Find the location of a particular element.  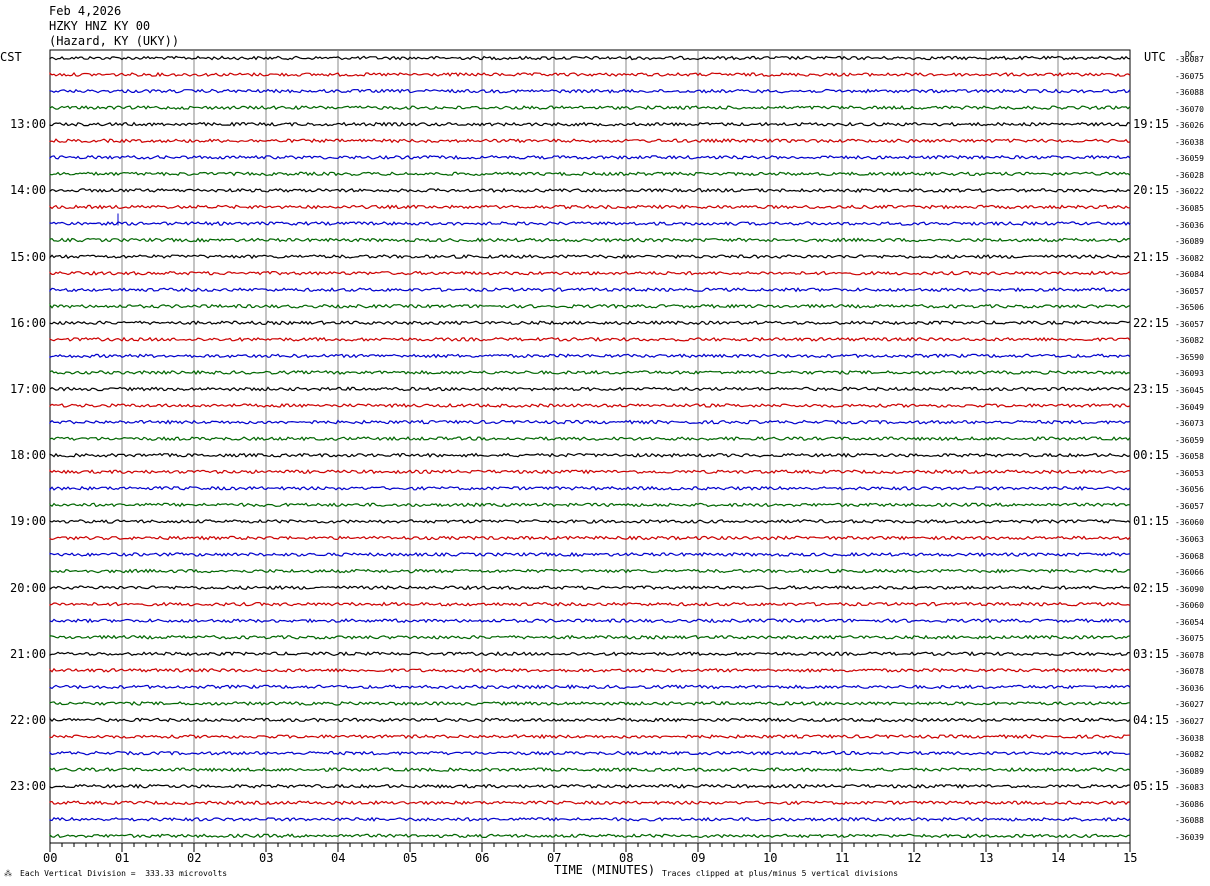

right-hour-label: 05:15 is located at coordinates (1151, 786).